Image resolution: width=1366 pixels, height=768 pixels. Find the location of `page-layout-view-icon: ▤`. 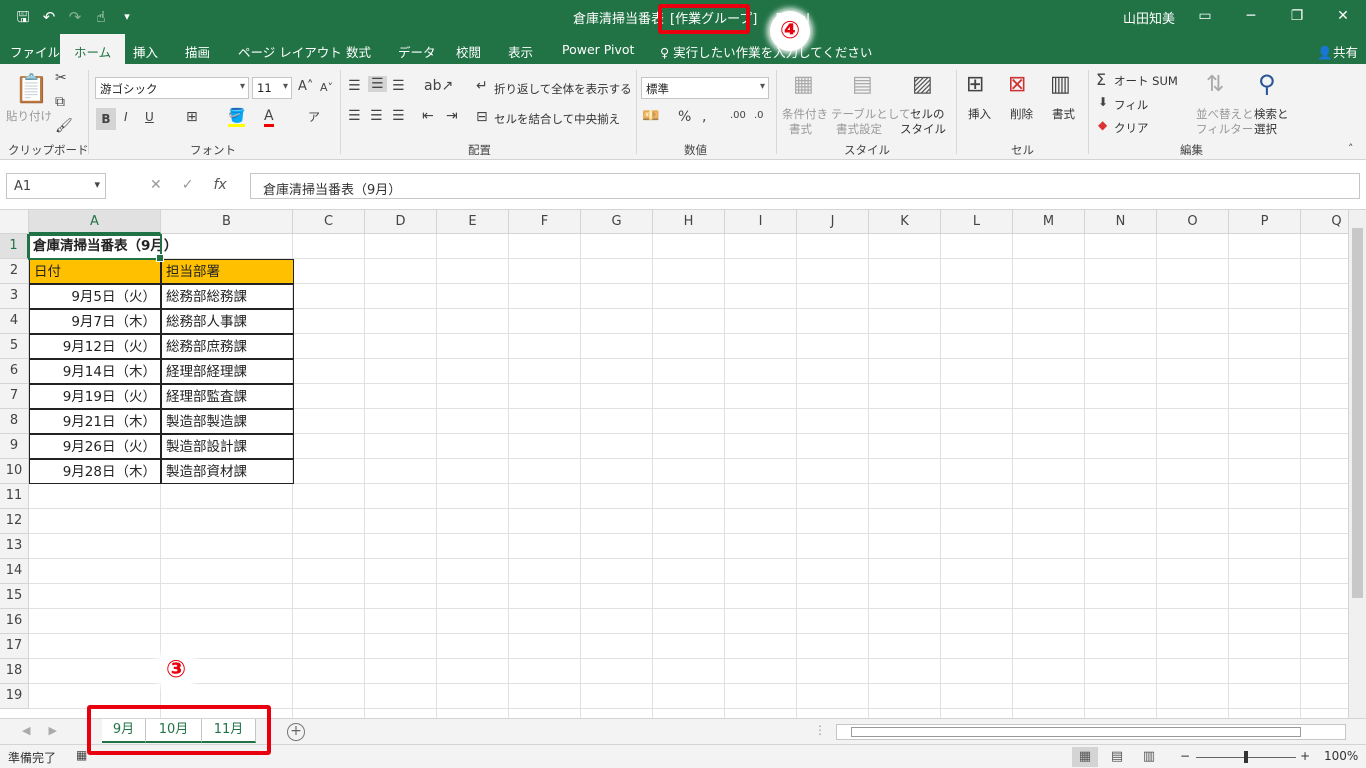

page-layout-view-icon: ▤ is located at coordinates (1117, 757).